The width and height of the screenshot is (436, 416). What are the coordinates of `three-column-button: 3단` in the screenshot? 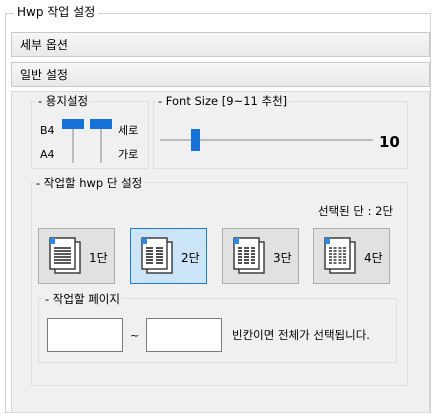 It's located at (260, 256).